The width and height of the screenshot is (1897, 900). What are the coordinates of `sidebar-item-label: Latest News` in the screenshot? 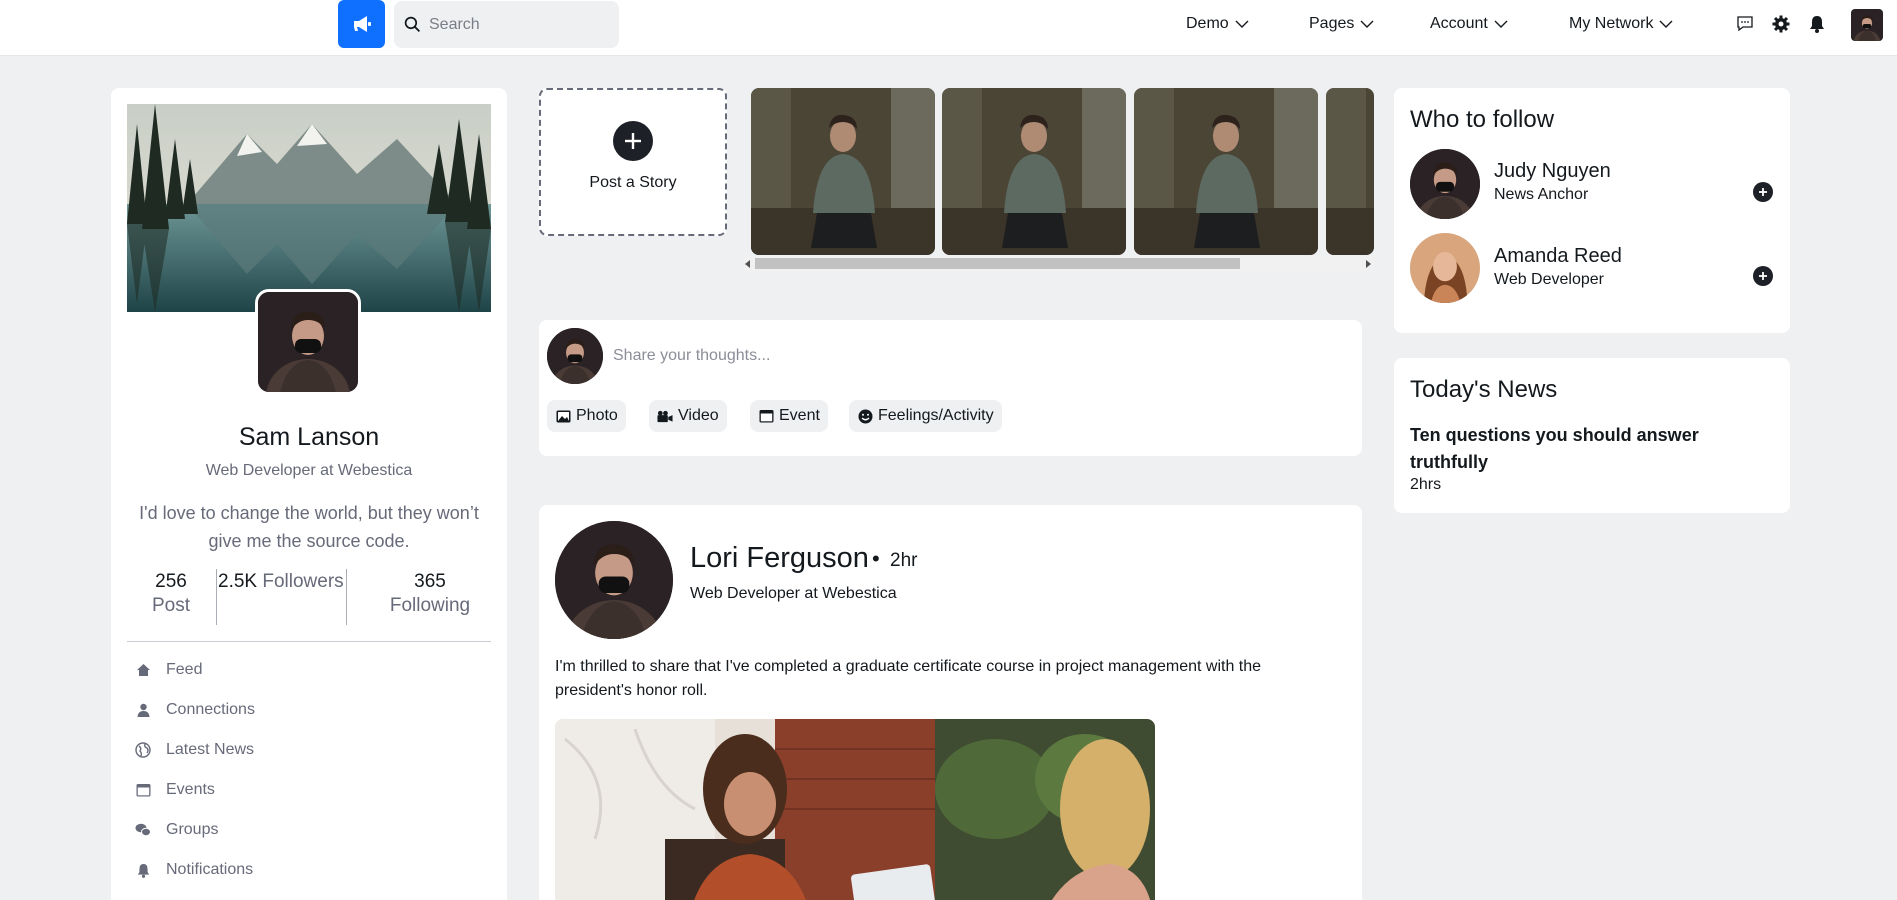 It's located at (210, 749).